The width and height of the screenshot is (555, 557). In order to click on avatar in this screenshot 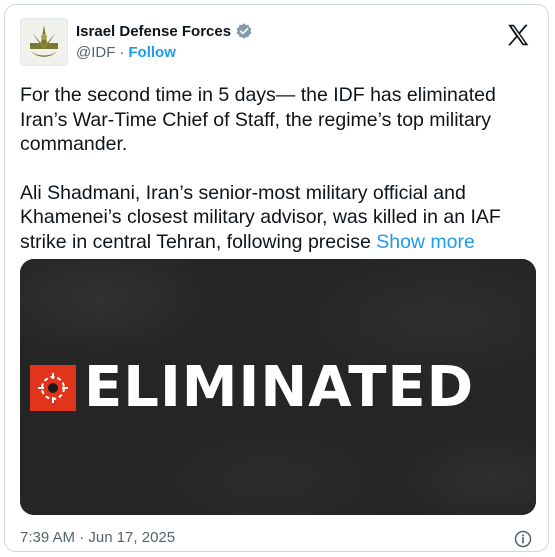, I will do `click(44, 42)`.